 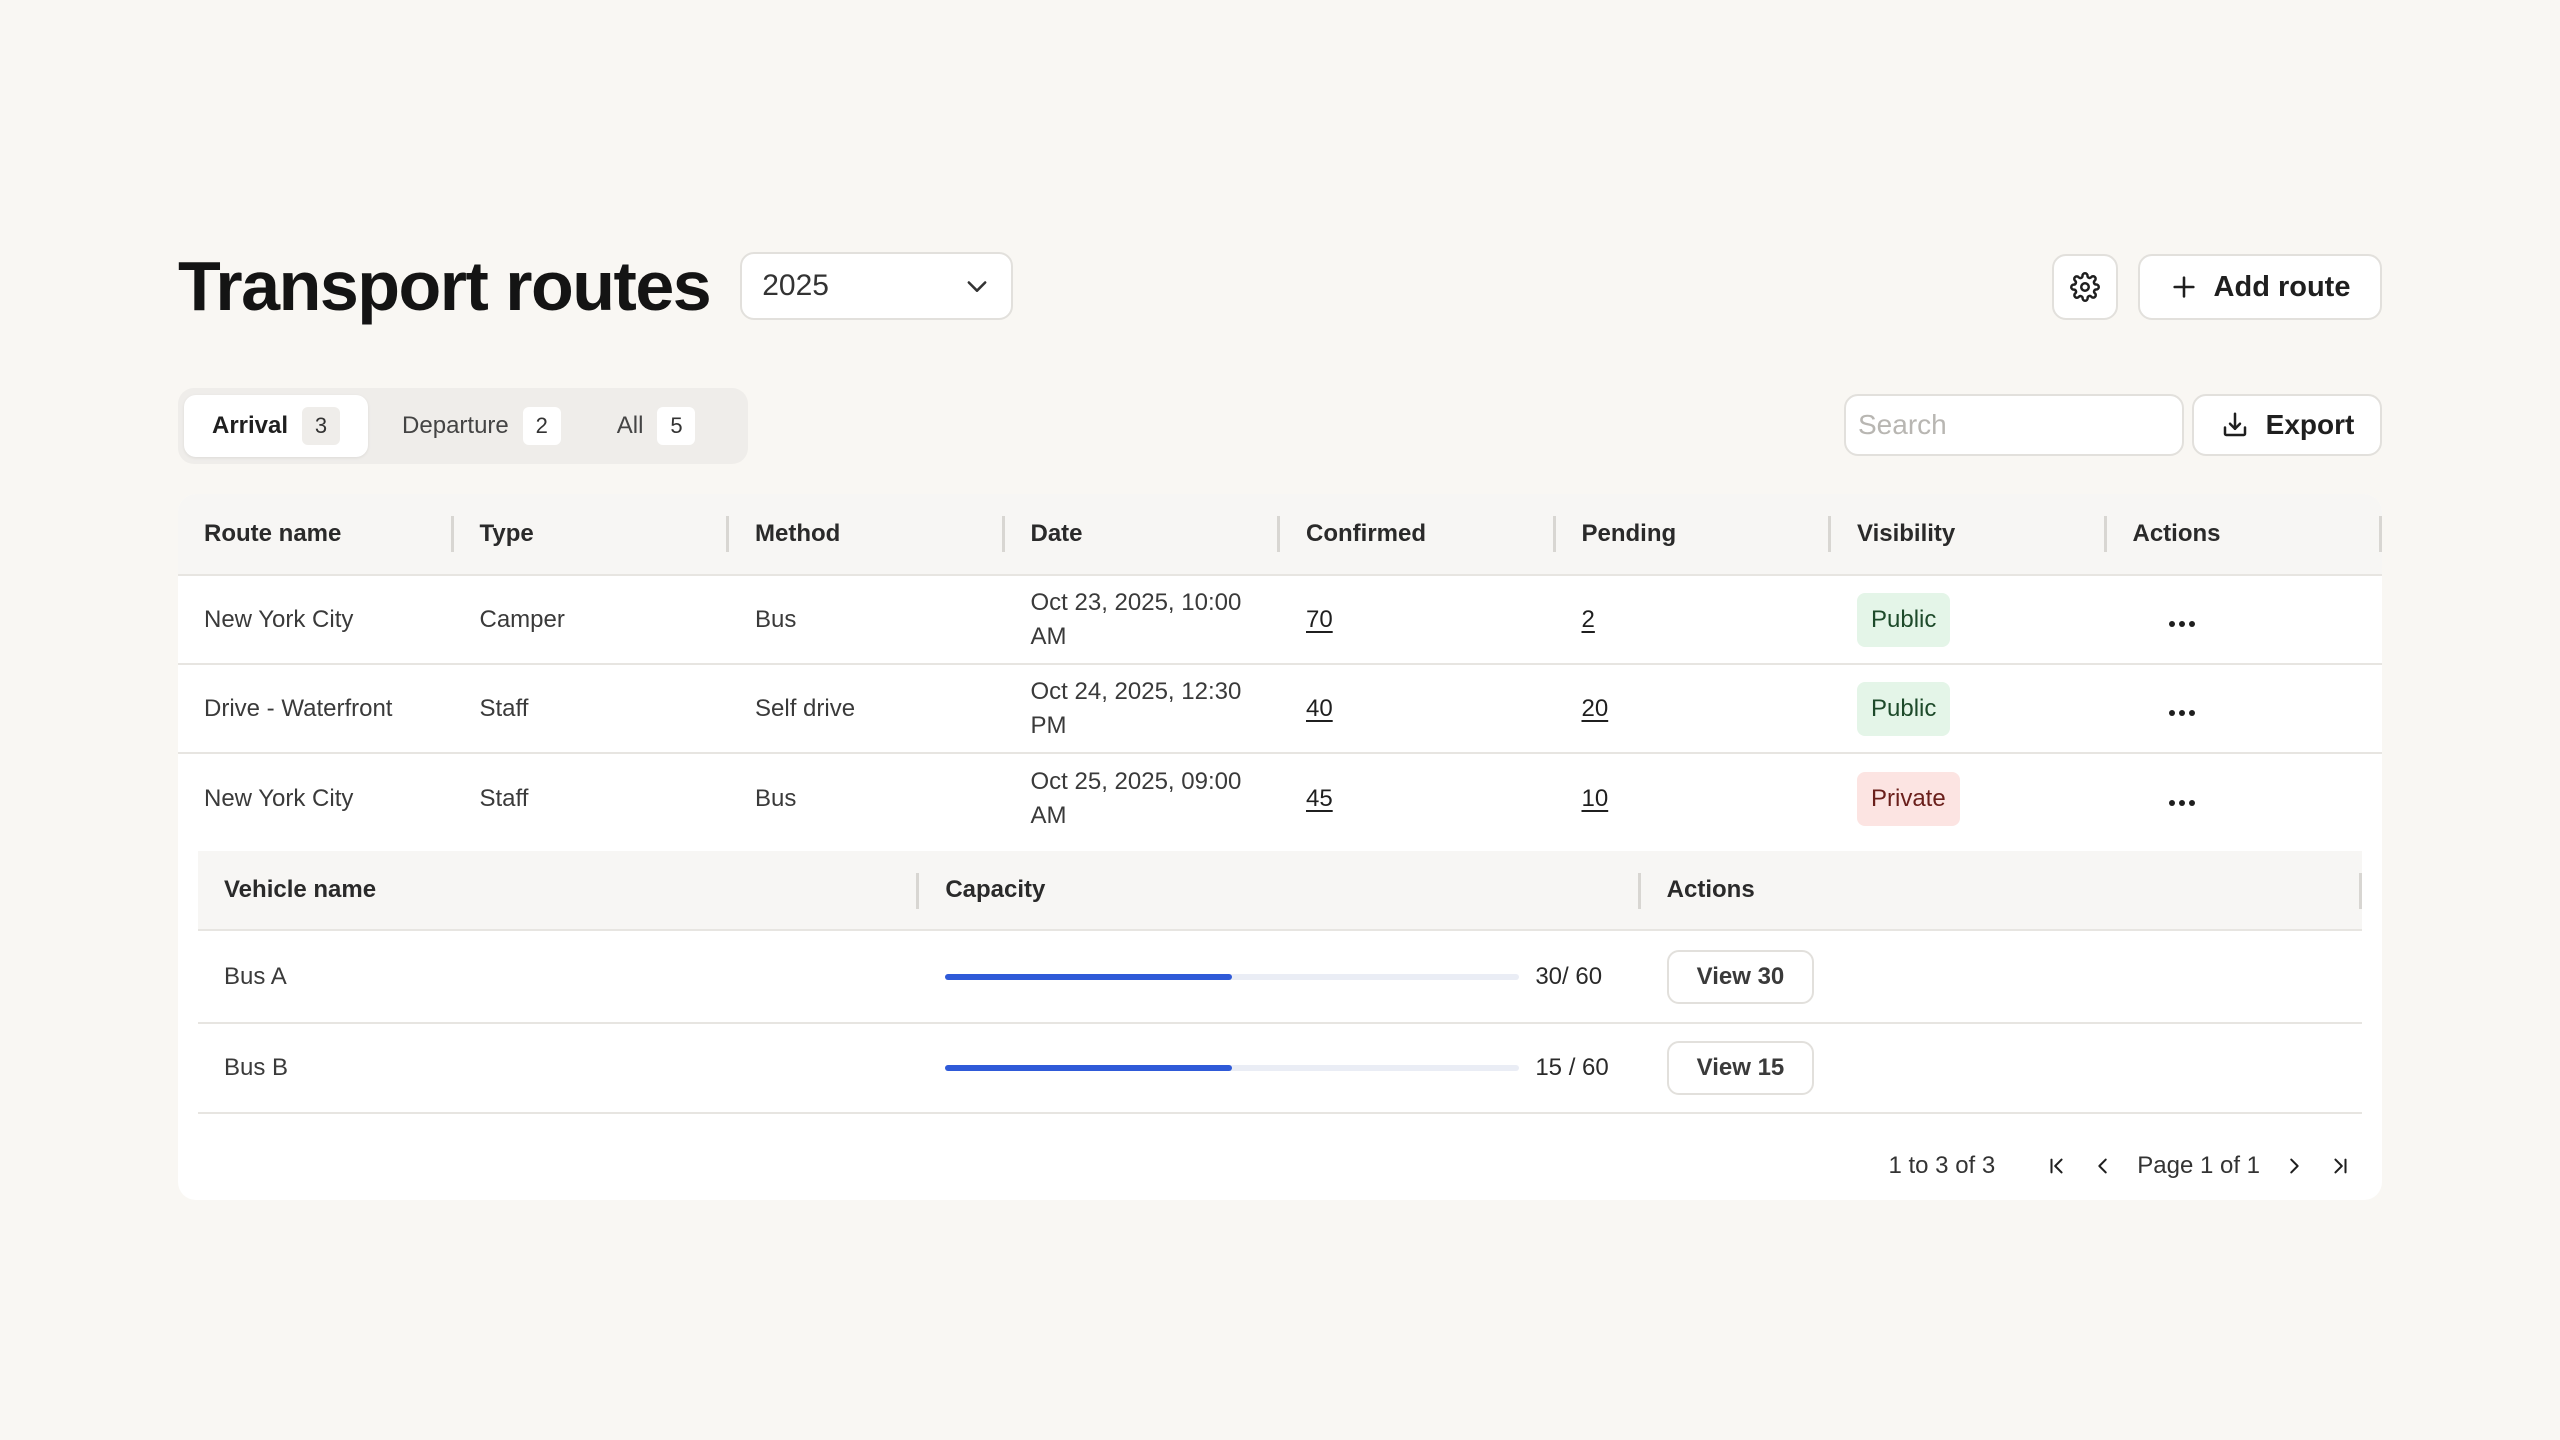 What do you see at coordinates (1572, 1067) in the screenshot?
I see `capacity-text: 15 / 60` at bounding box center [1572, 1067].